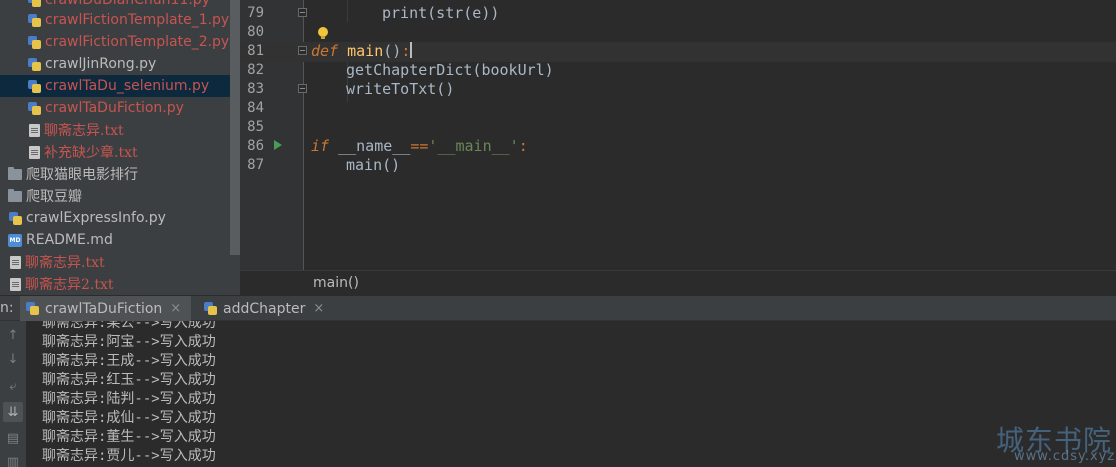 The height and width of the screenshot is (467, 1116). Describe the element at coordinates (411, 50) in the screenshot. I see `text-caret` at that location.